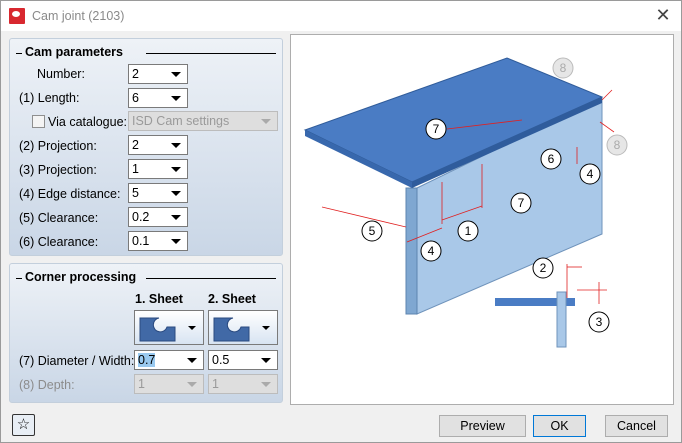  I want to click on favorites-star-button: ☆, so click(23, 425).